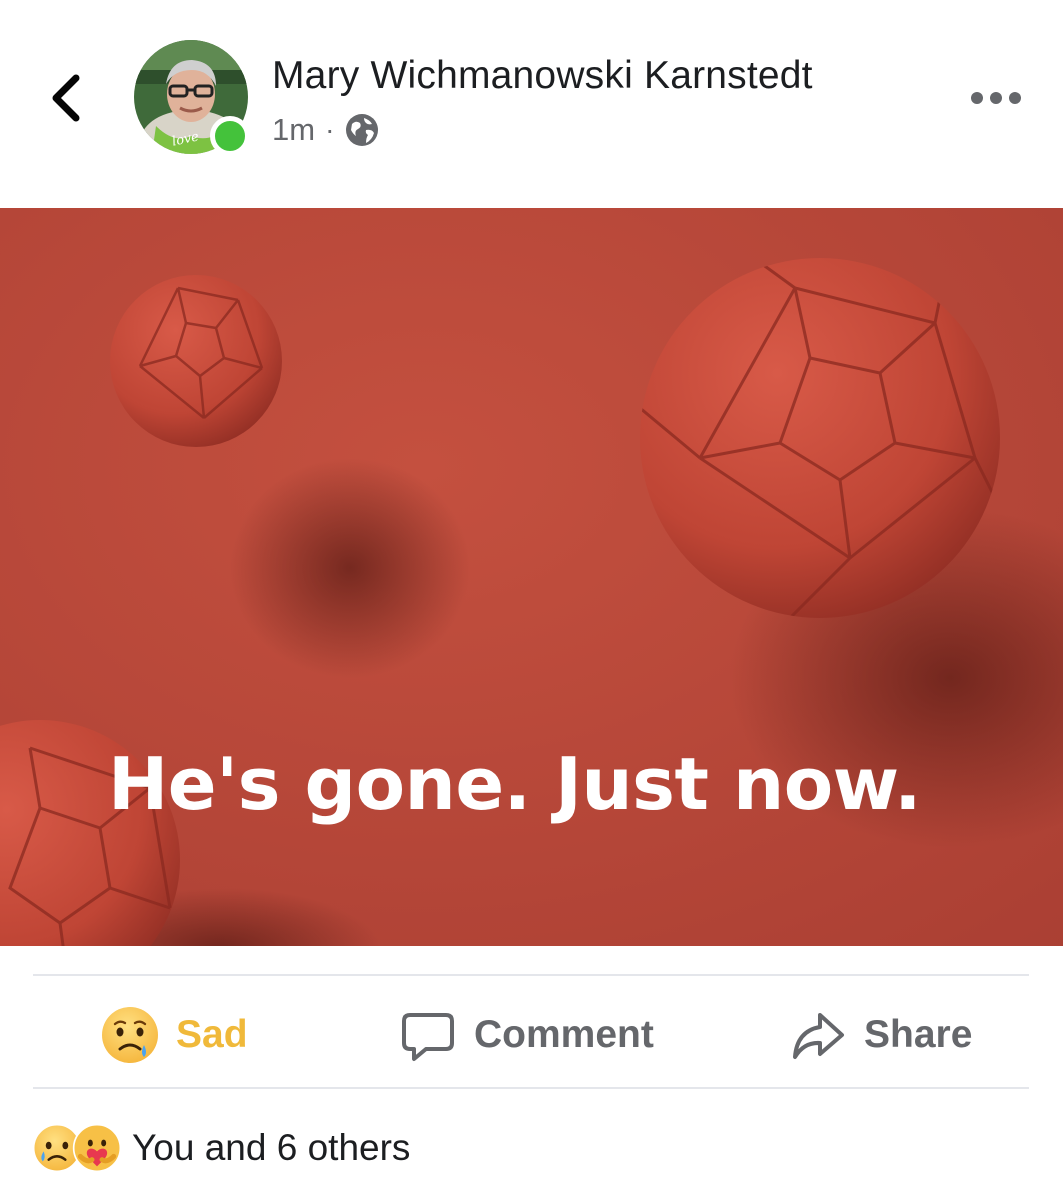 This screenshot has width=1063, height=1200. Describe the element at coordinates (230, 136) in the screenshot. I see `online-status-indicator` at that location.